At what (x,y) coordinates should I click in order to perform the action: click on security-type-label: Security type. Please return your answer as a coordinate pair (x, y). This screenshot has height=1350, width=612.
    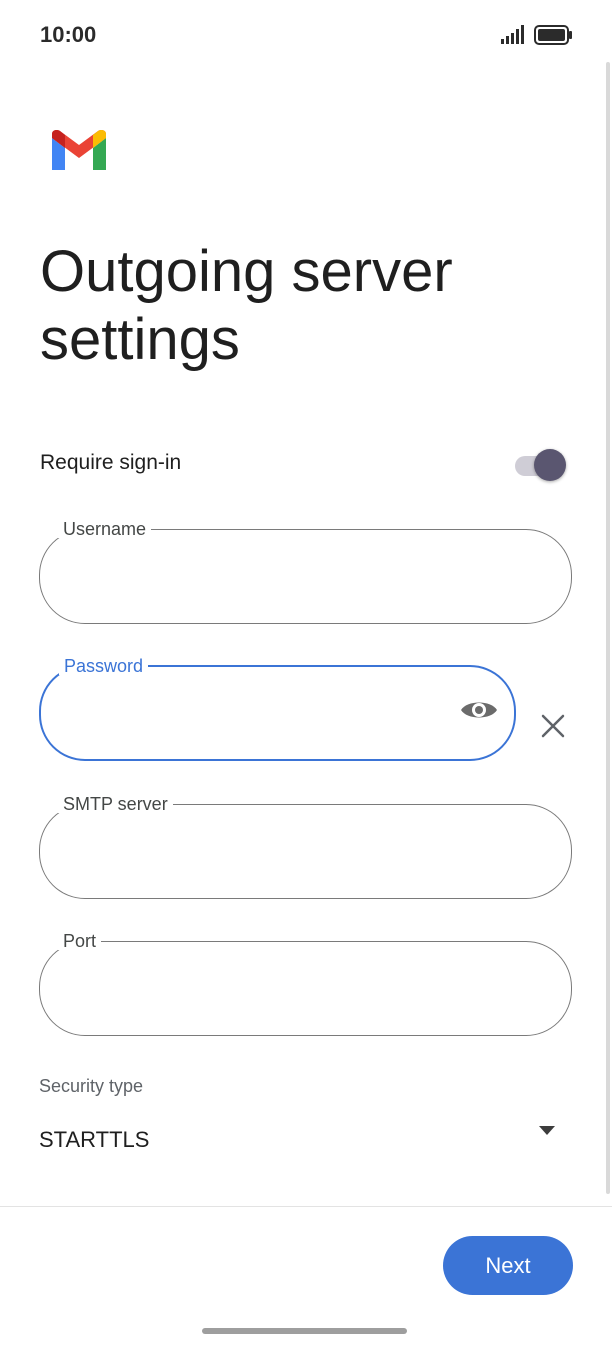
    Looking at the image, I should click on (91, 1086).